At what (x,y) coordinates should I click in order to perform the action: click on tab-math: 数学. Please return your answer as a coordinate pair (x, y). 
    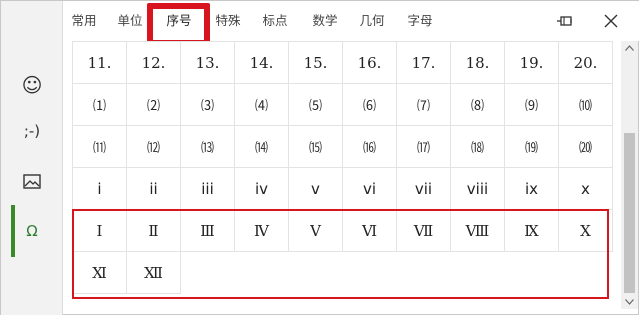
    Looking at the image, I should click on (325, 21).